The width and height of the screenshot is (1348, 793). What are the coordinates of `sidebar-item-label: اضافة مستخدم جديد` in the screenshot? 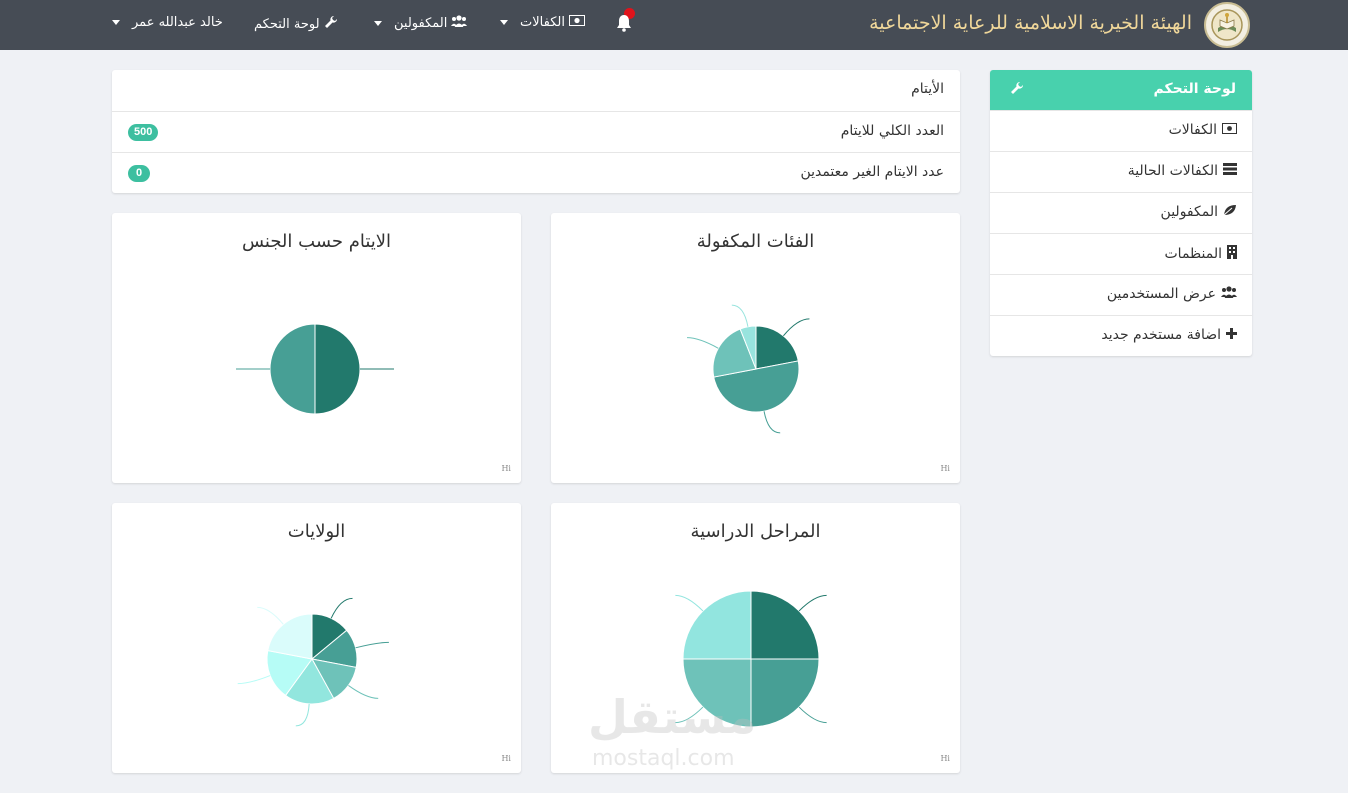 It's located at (1161, 335).